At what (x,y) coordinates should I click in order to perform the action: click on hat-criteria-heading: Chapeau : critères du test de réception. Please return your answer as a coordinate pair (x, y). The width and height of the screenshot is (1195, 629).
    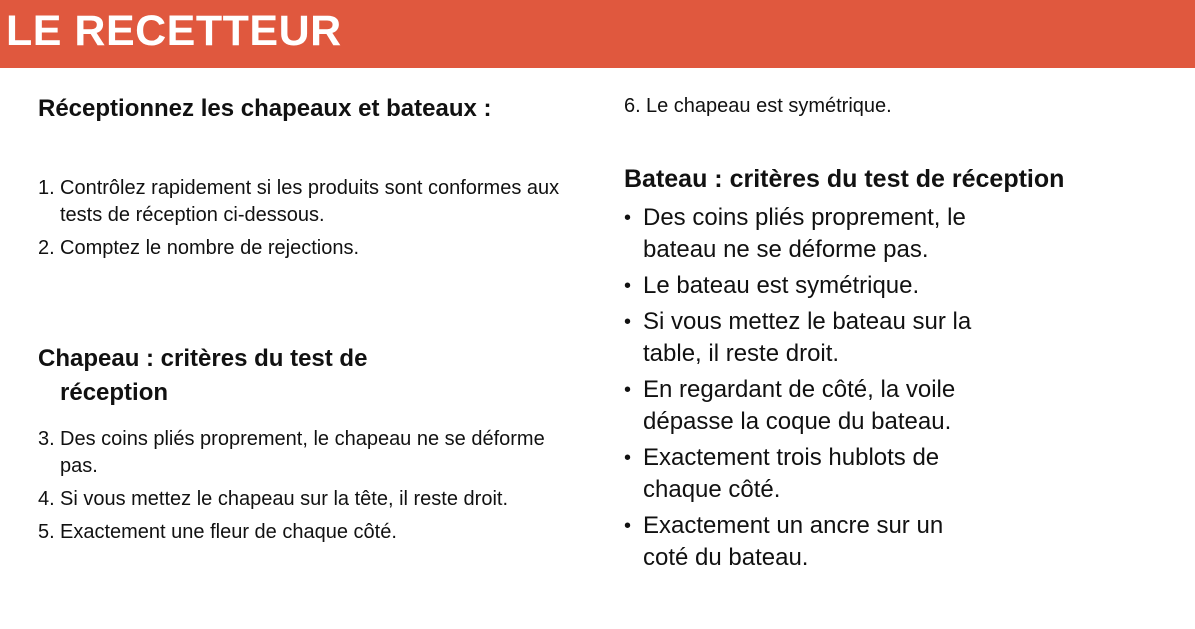
    Looking at the image, I should click on (278, 376).